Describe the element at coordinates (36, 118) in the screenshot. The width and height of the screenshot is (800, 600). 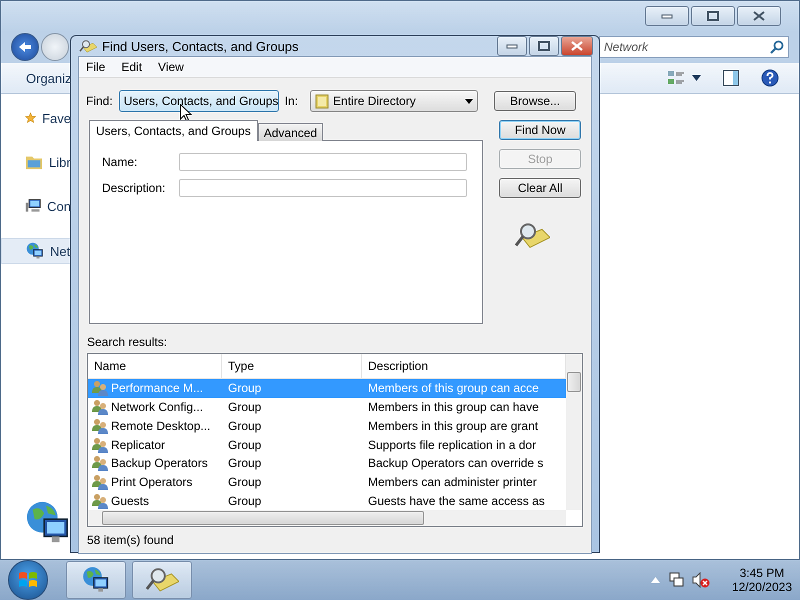
I see `nav-item: Fave` at that location.